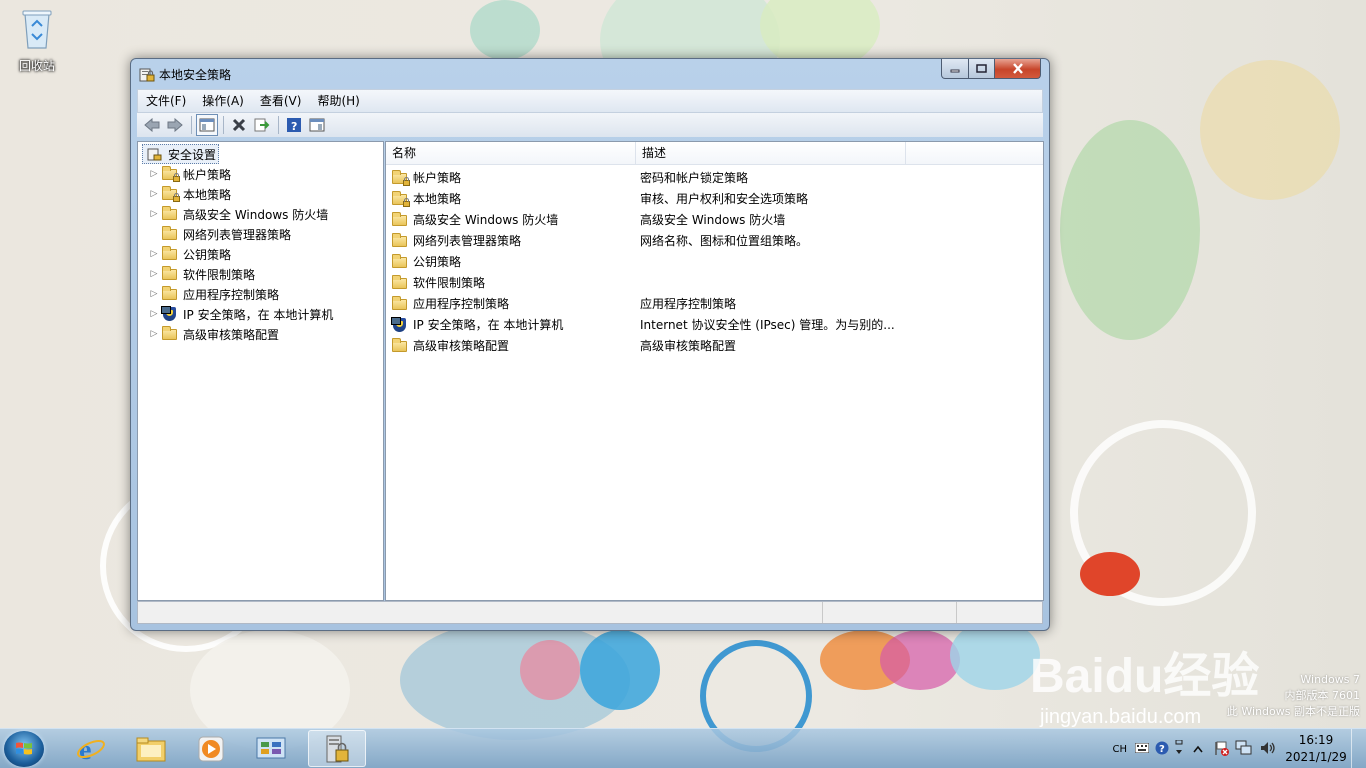  What do you see at coordinates (207, 125) in the screenshot?
I see `show-hide-console-tree-button` at bounding box center [207, 125].